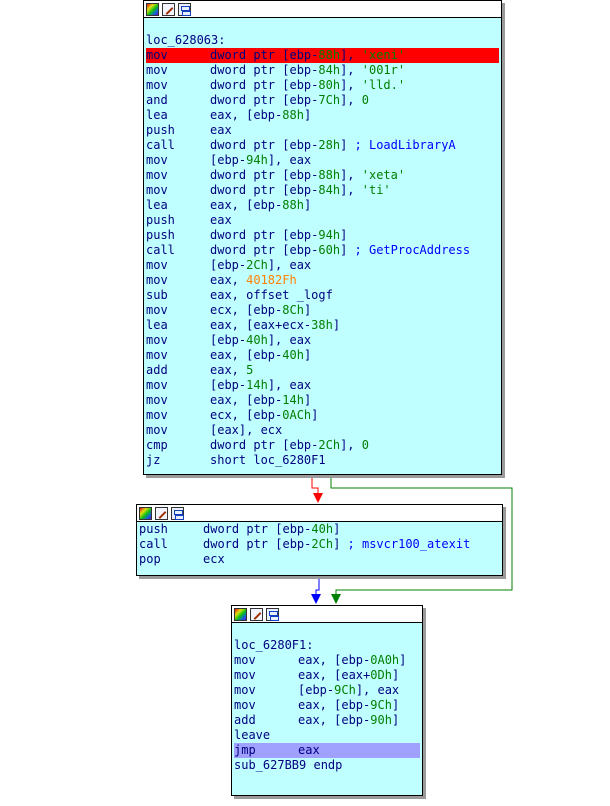 This screenshot has height=806, width=610. I want to click on code-label: loc_628063:, so click(322, 40).